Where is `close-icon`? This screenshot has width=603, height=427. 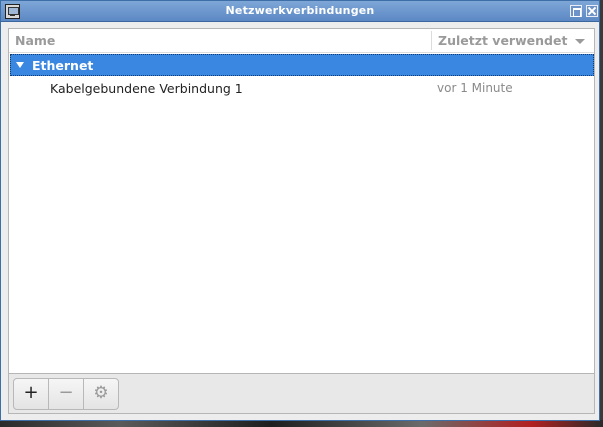 close-icon is located at coordinates (592, 11).